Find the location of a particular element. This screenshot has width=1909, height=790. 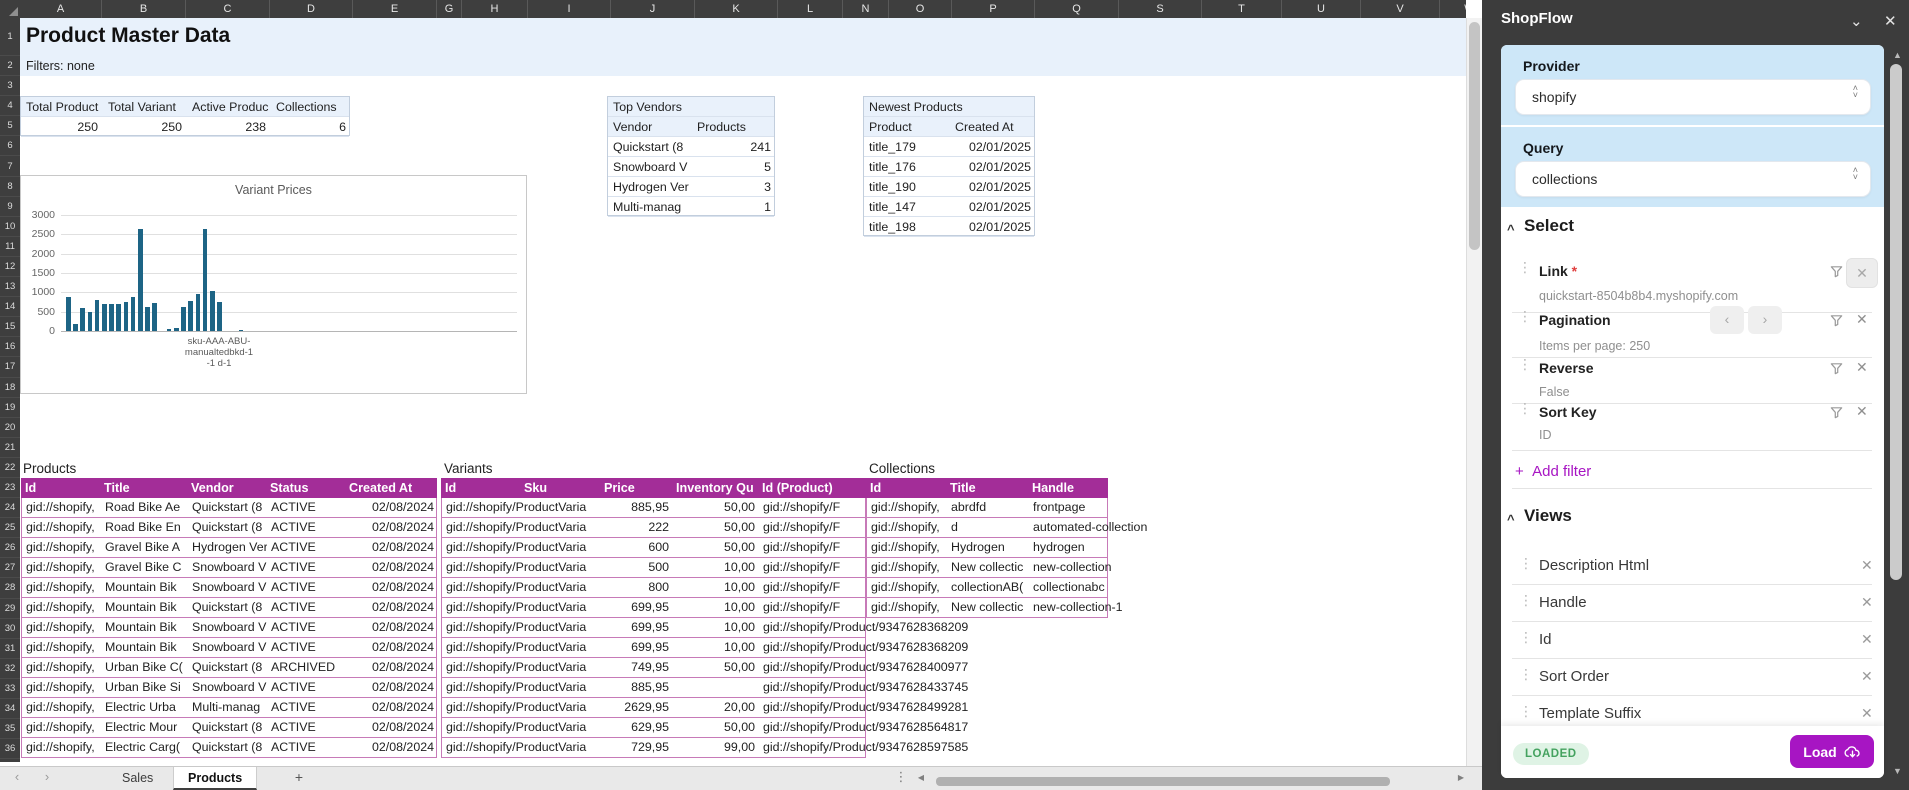

row-header-18: 18 is located at coordinates (10, 388).